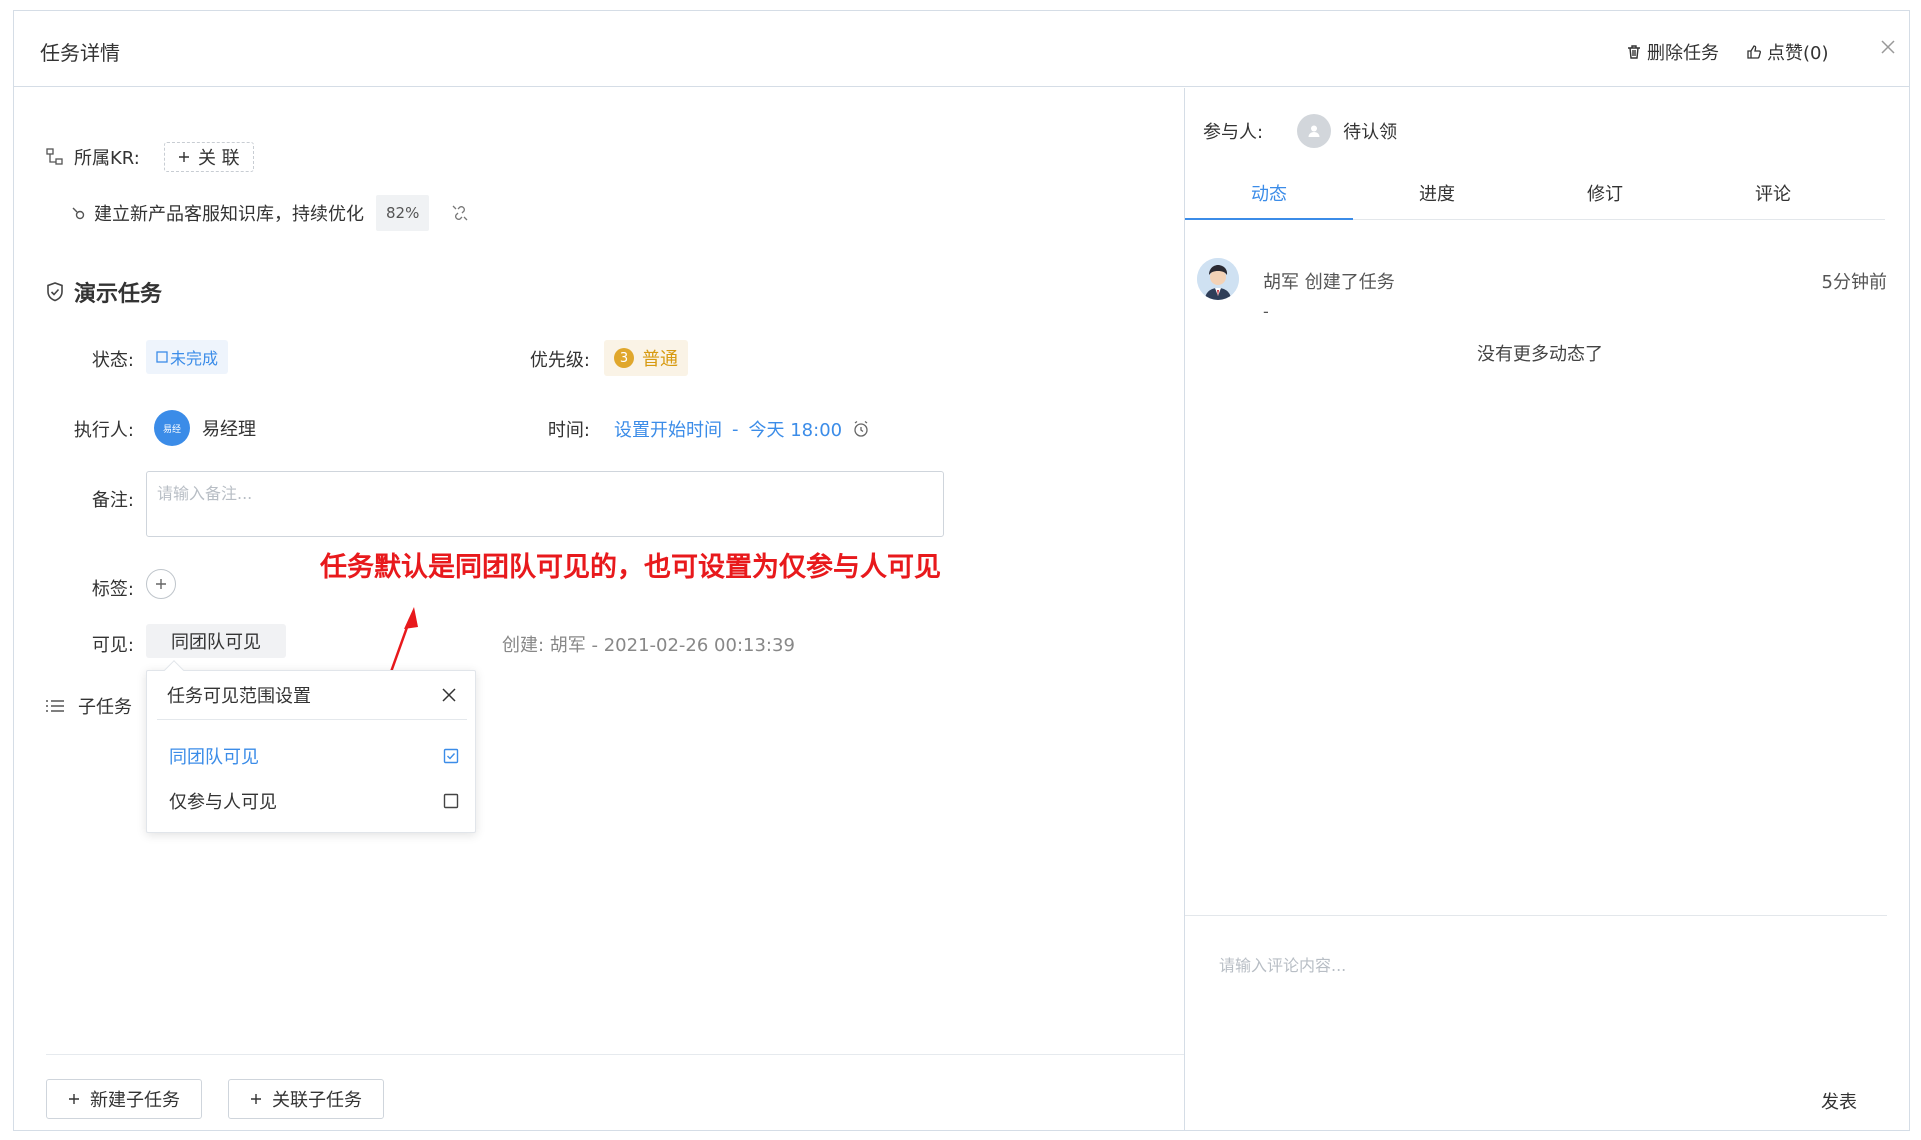  I want to click on annotation-text: 任务默认是同团队可见的，也可设置为仅参与人可见, so click(630, 567).